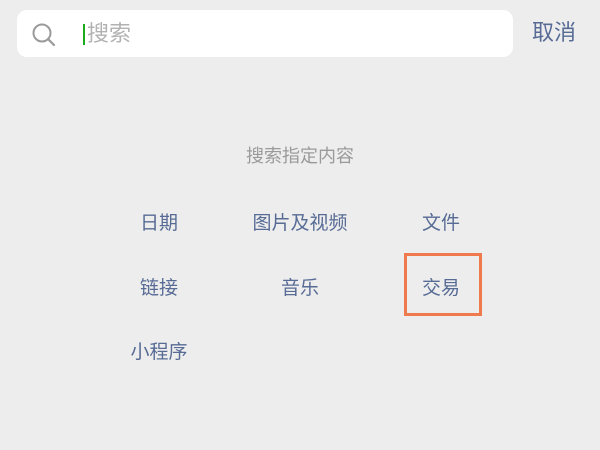  What do you see at coordinates (554, 34) in the screenshot?
I see `cancel-button: 取消` at bounding box center [554, 34].